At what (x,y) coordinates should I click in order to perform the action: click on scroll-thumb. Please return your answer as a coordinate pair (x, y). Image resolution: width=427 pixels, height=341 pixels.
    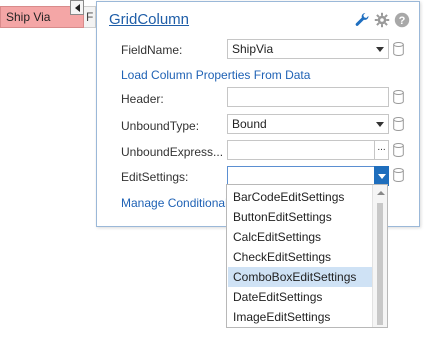
    Looking at the image, I should click on (380, 264).